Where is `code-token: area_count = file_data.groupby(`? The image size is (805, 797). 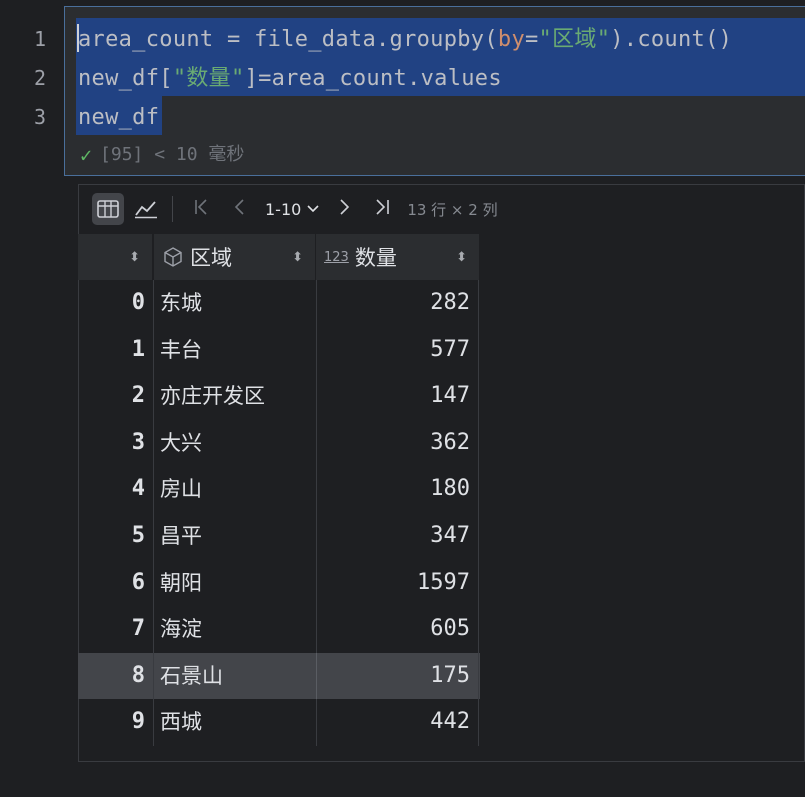 code-token: area_count = file_data.groupby( is located at coordinates (288, 39).